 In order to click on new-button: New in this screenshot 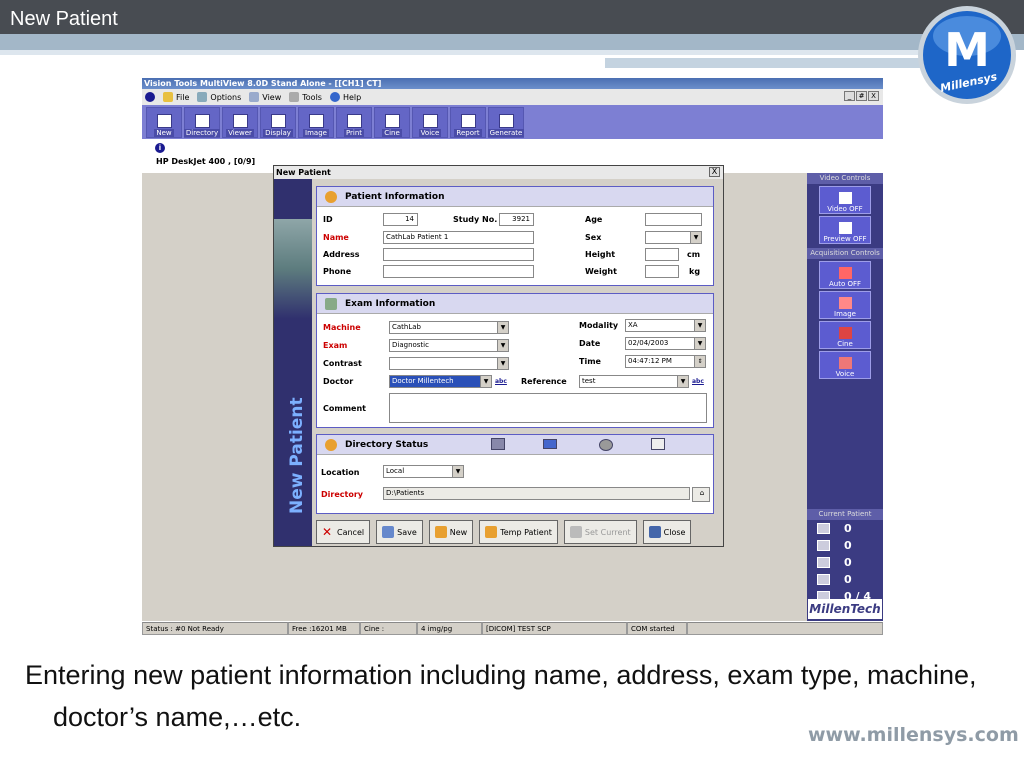, I will do `click(451, 532)`.